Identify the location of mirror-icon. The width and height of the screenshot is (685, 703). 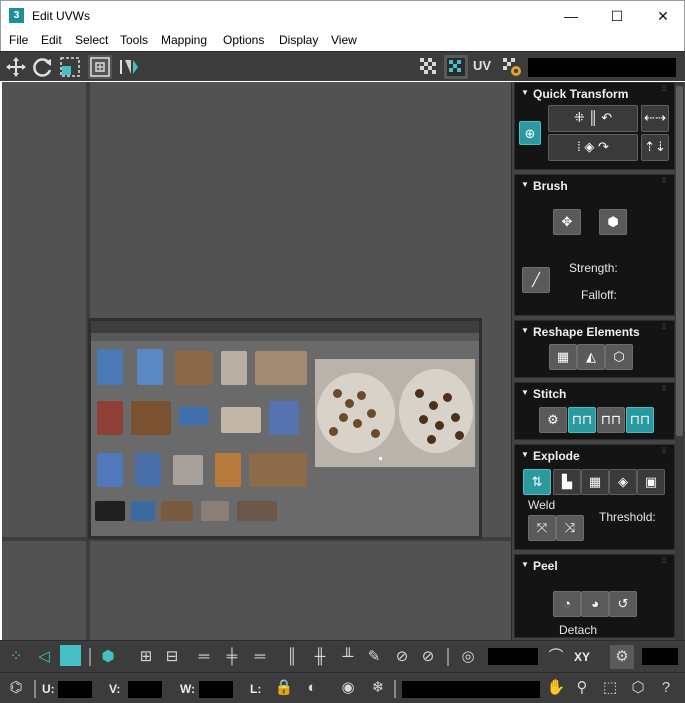
(128, 67).